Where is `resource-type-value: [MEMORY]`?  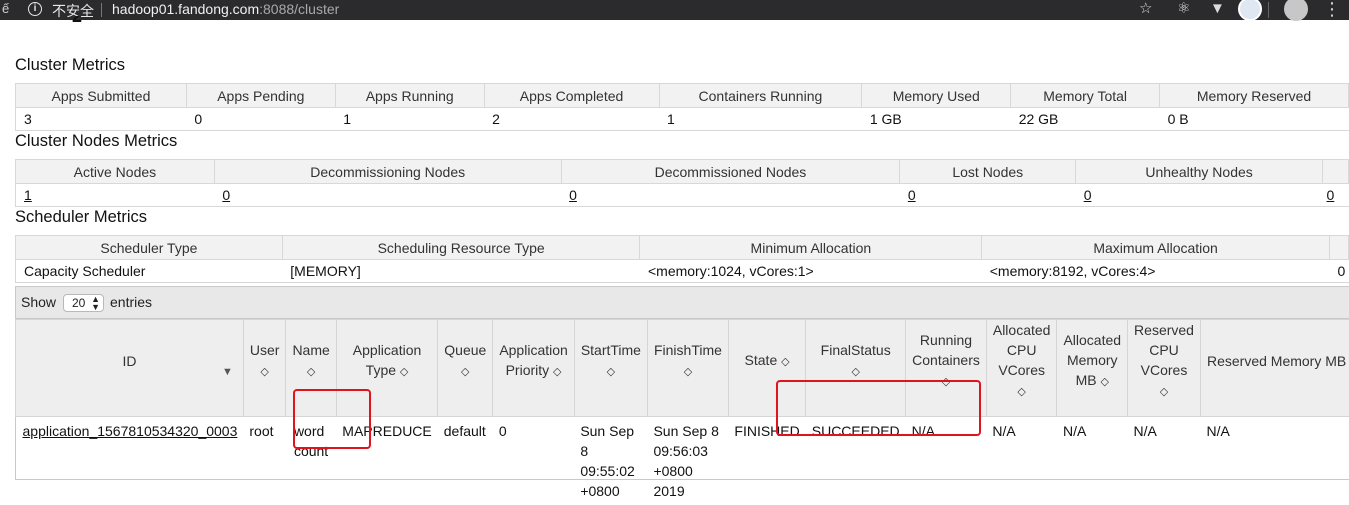 resource-type-value: [MEMORY] is located at coordinates (461, 271).